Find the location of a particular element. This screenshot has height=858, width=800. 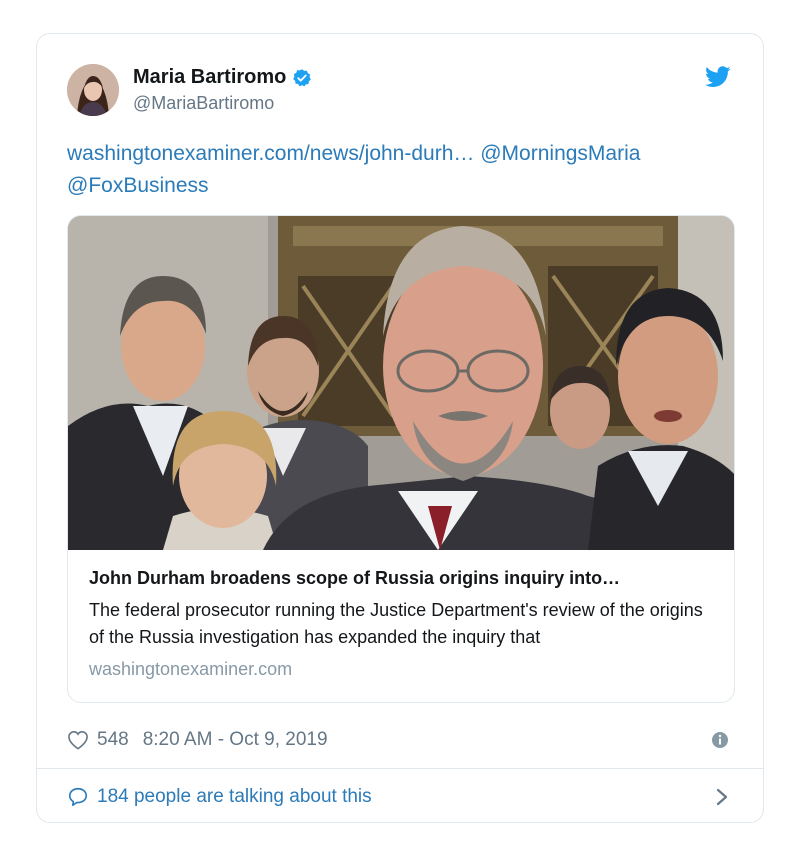

heart-icon is located at coordinates (78, 740).